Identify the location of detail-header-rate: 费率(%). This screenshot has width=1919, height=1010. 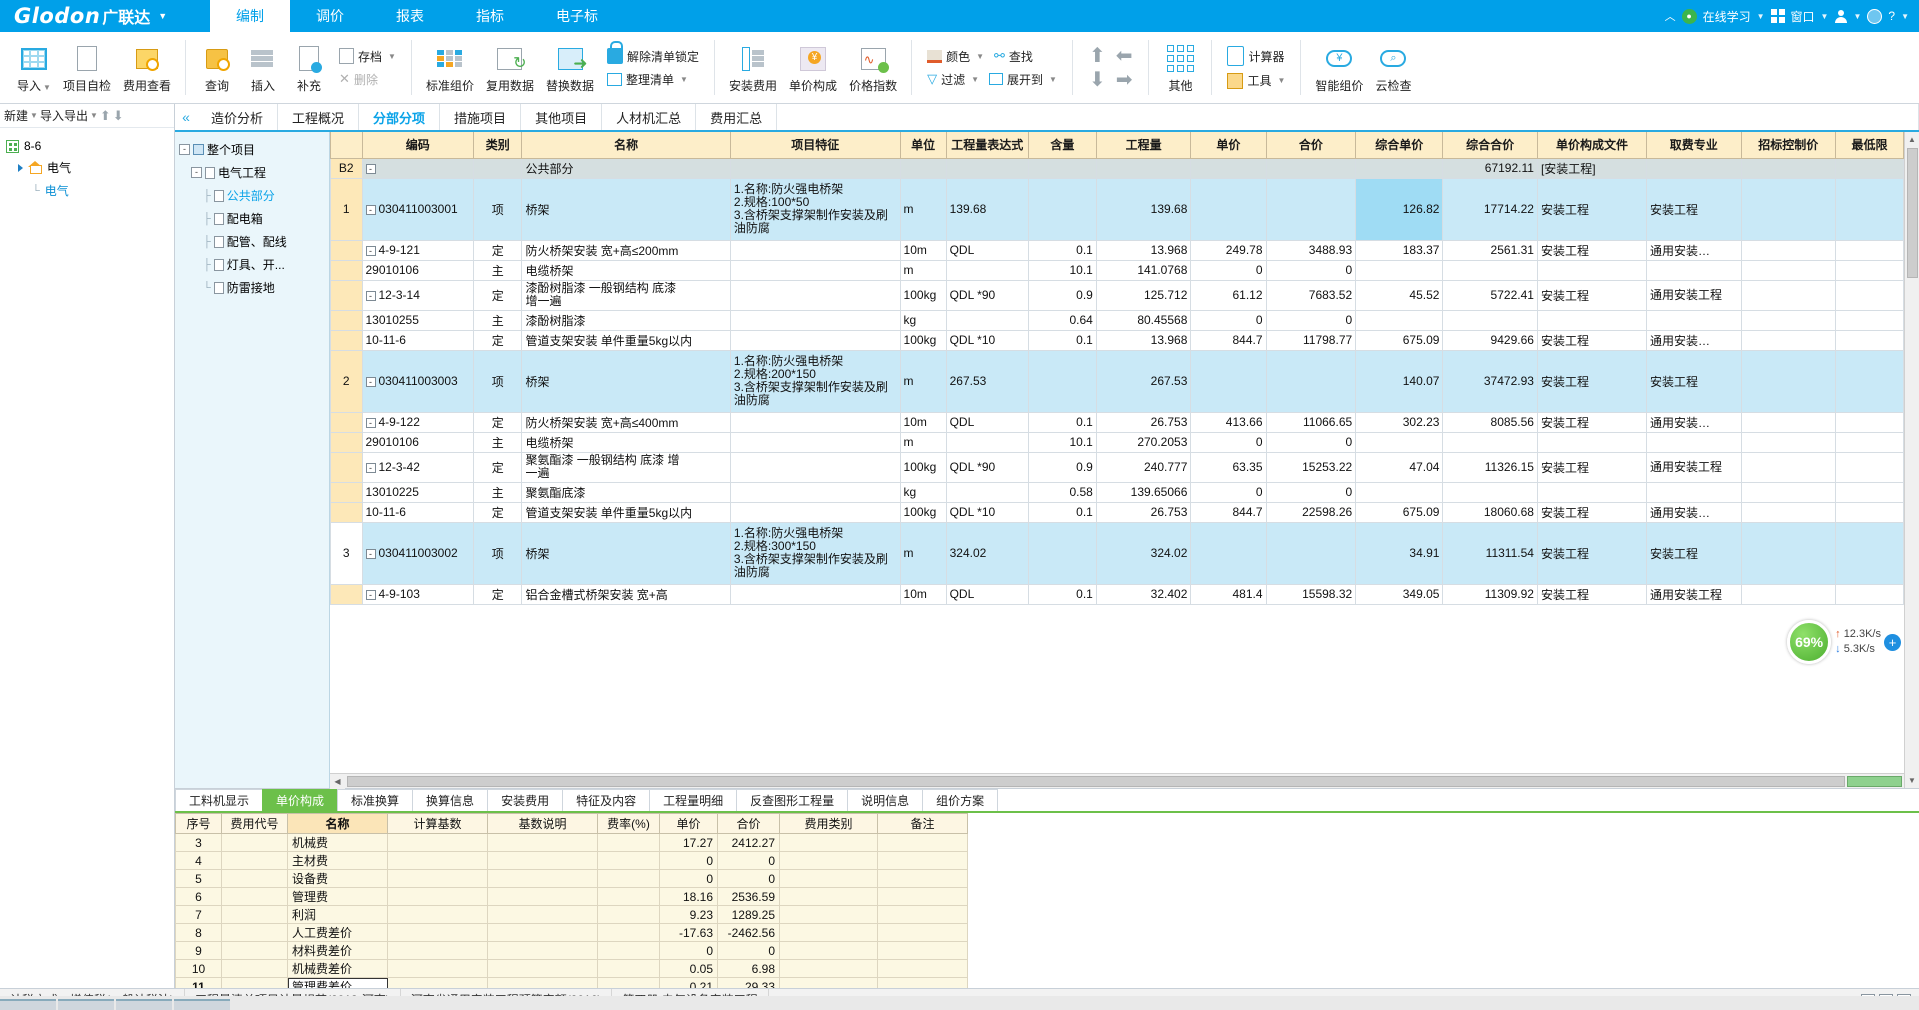
(628, 823).